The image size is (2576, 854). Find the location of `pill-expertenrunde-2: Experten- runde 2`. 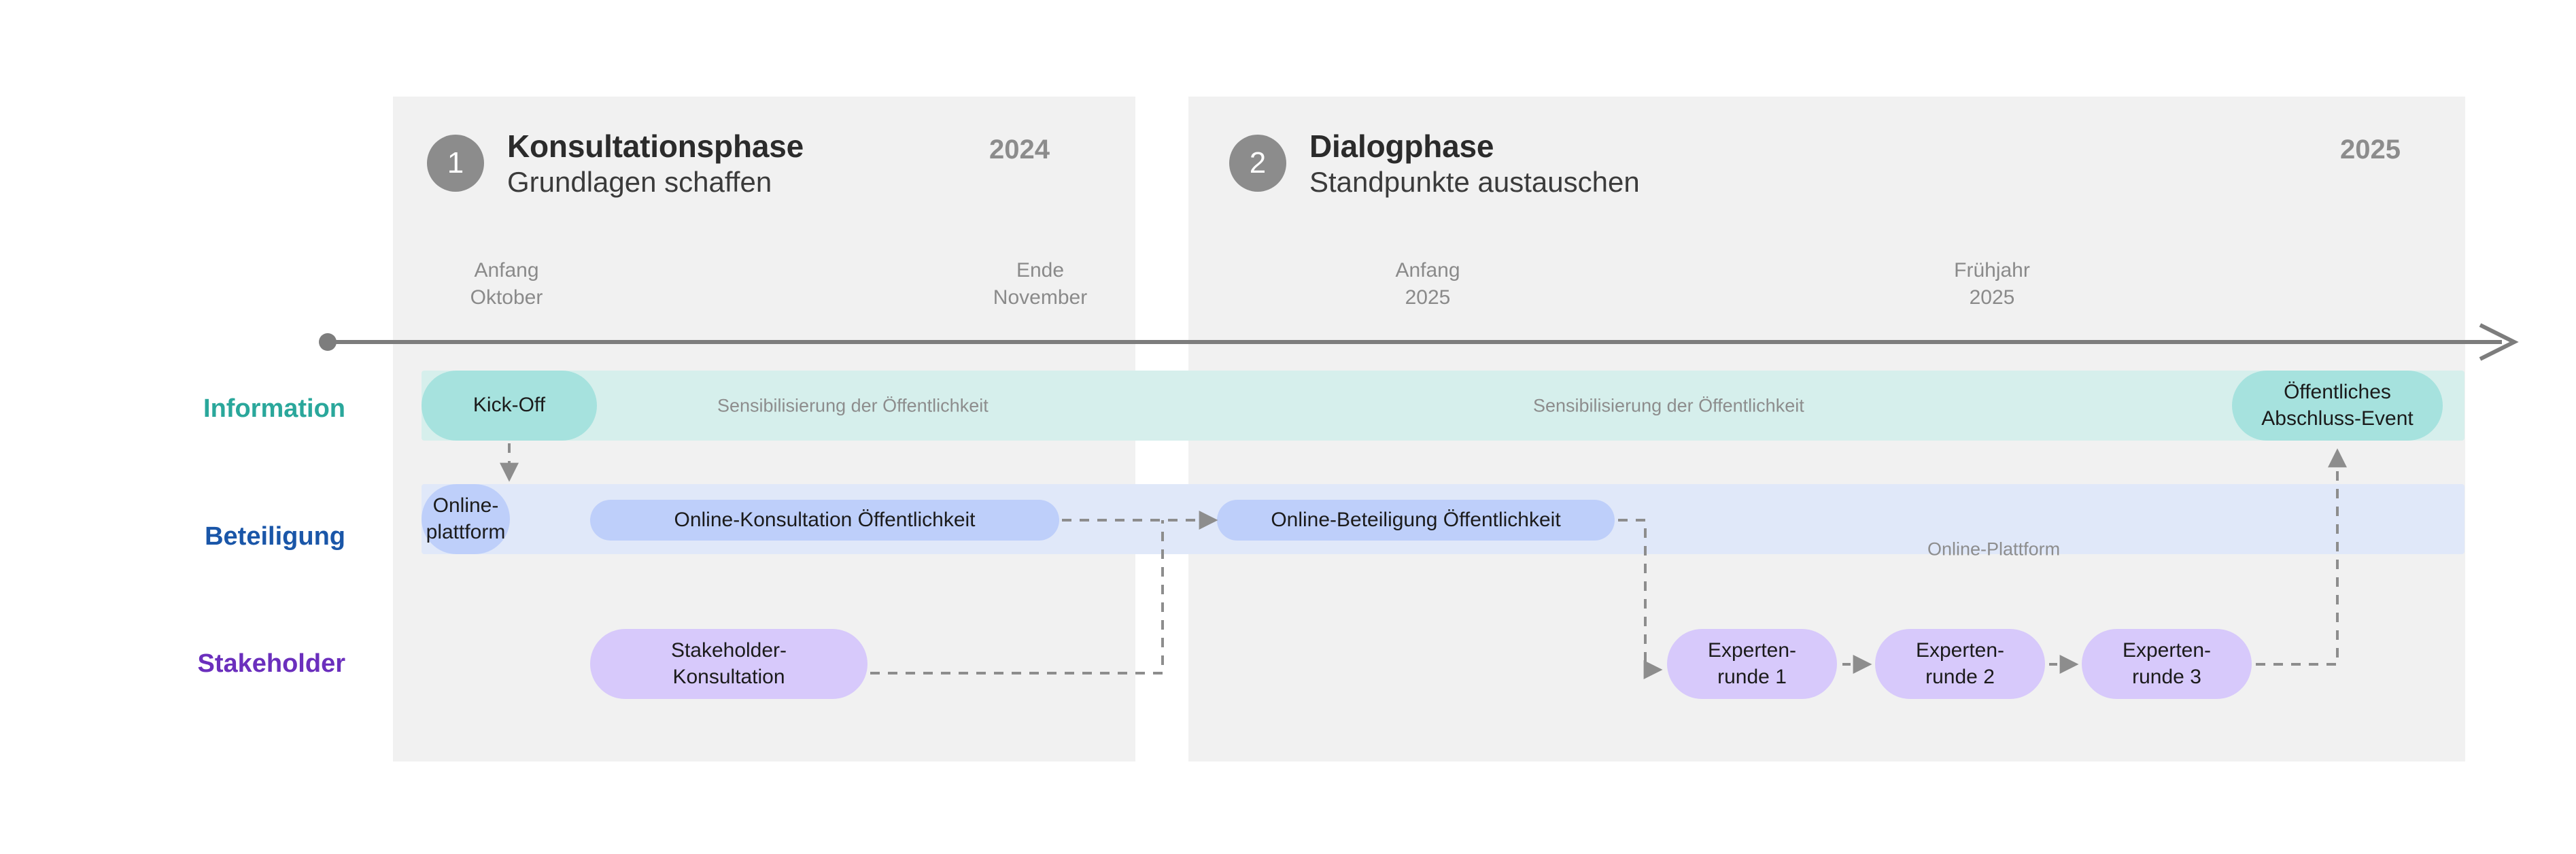

pill-expertenrunde-2: Experten- runde 2 is located at coordinates (1960, 664).